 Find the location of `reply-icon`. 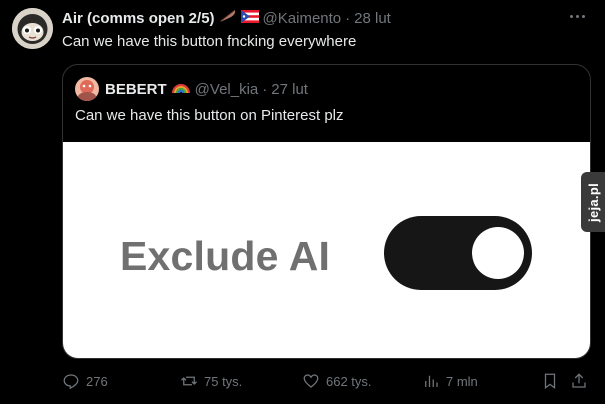

reply-icon is located at coordinates (71, 382).